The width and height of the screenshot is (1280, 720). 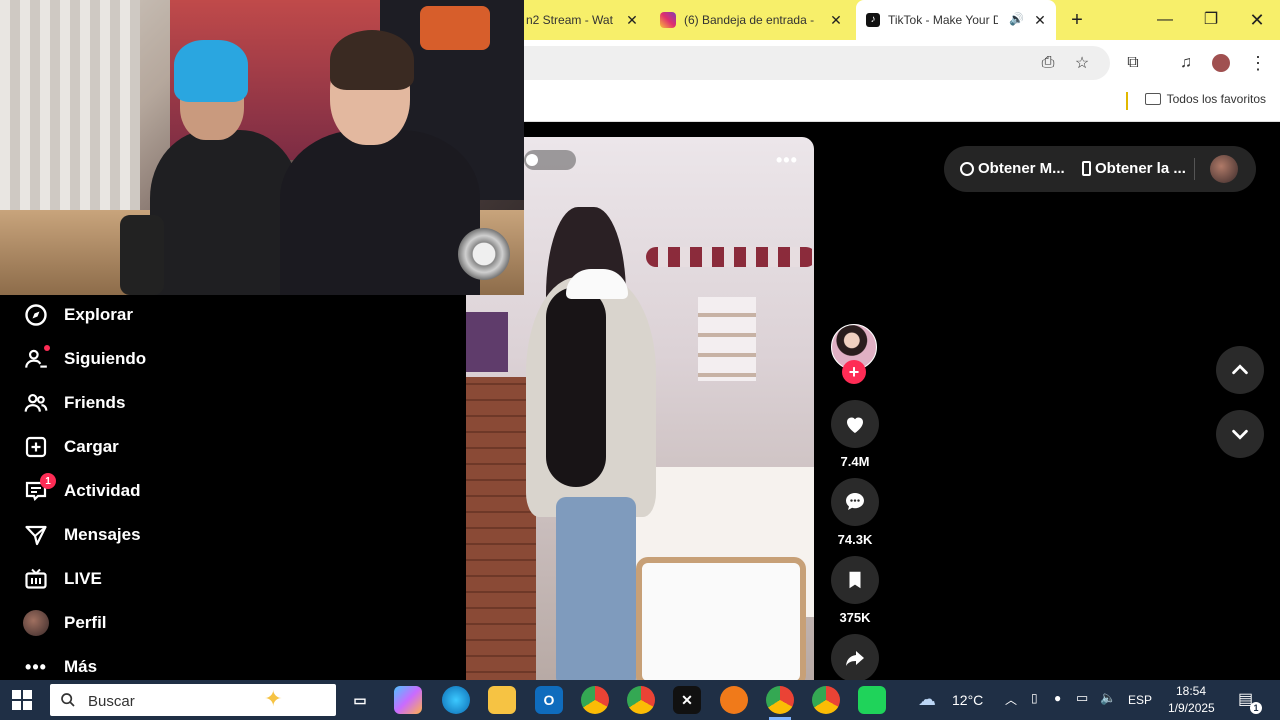 I want to click on user-avatar, so click(x=1224, y=169).